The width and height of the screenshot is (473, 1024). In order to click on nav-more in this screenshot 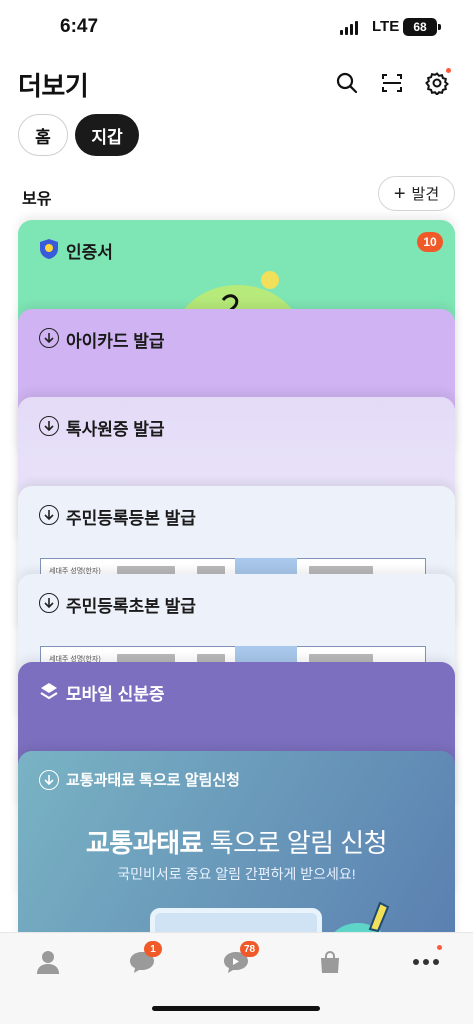, I will do `click(426, 961)`.